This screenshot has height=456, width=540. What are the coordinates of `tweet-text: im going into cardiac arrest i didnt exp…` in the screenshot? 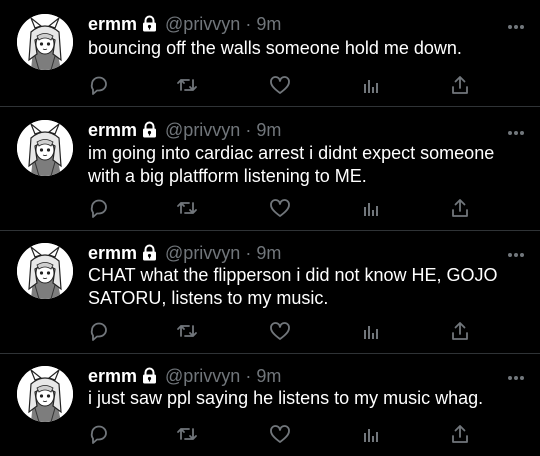 It's located at (291, 164).